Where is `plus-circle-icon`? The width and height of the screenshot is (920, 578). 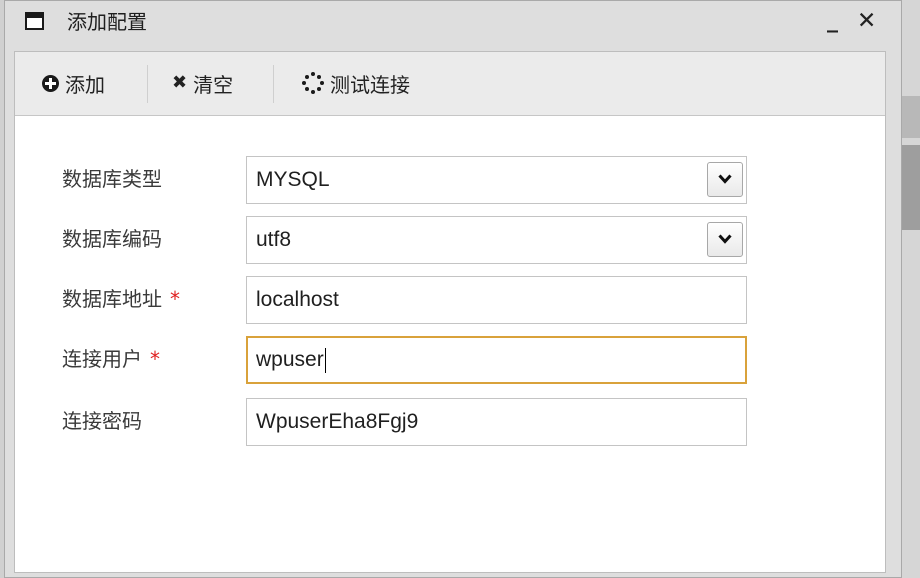
plus-circle-icon is located at coordinates (50, 83).